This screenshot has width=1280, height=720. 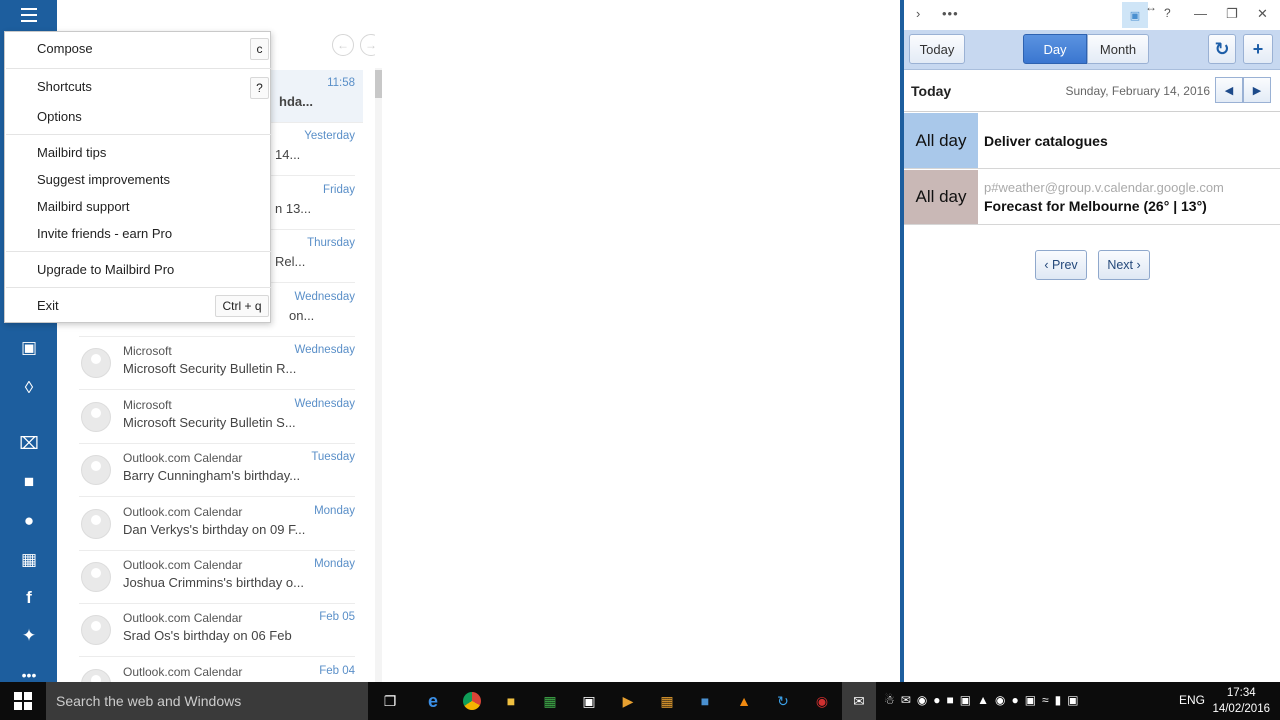 I want to click on file-explorer-icon: ■, so click(x=511, y=701).